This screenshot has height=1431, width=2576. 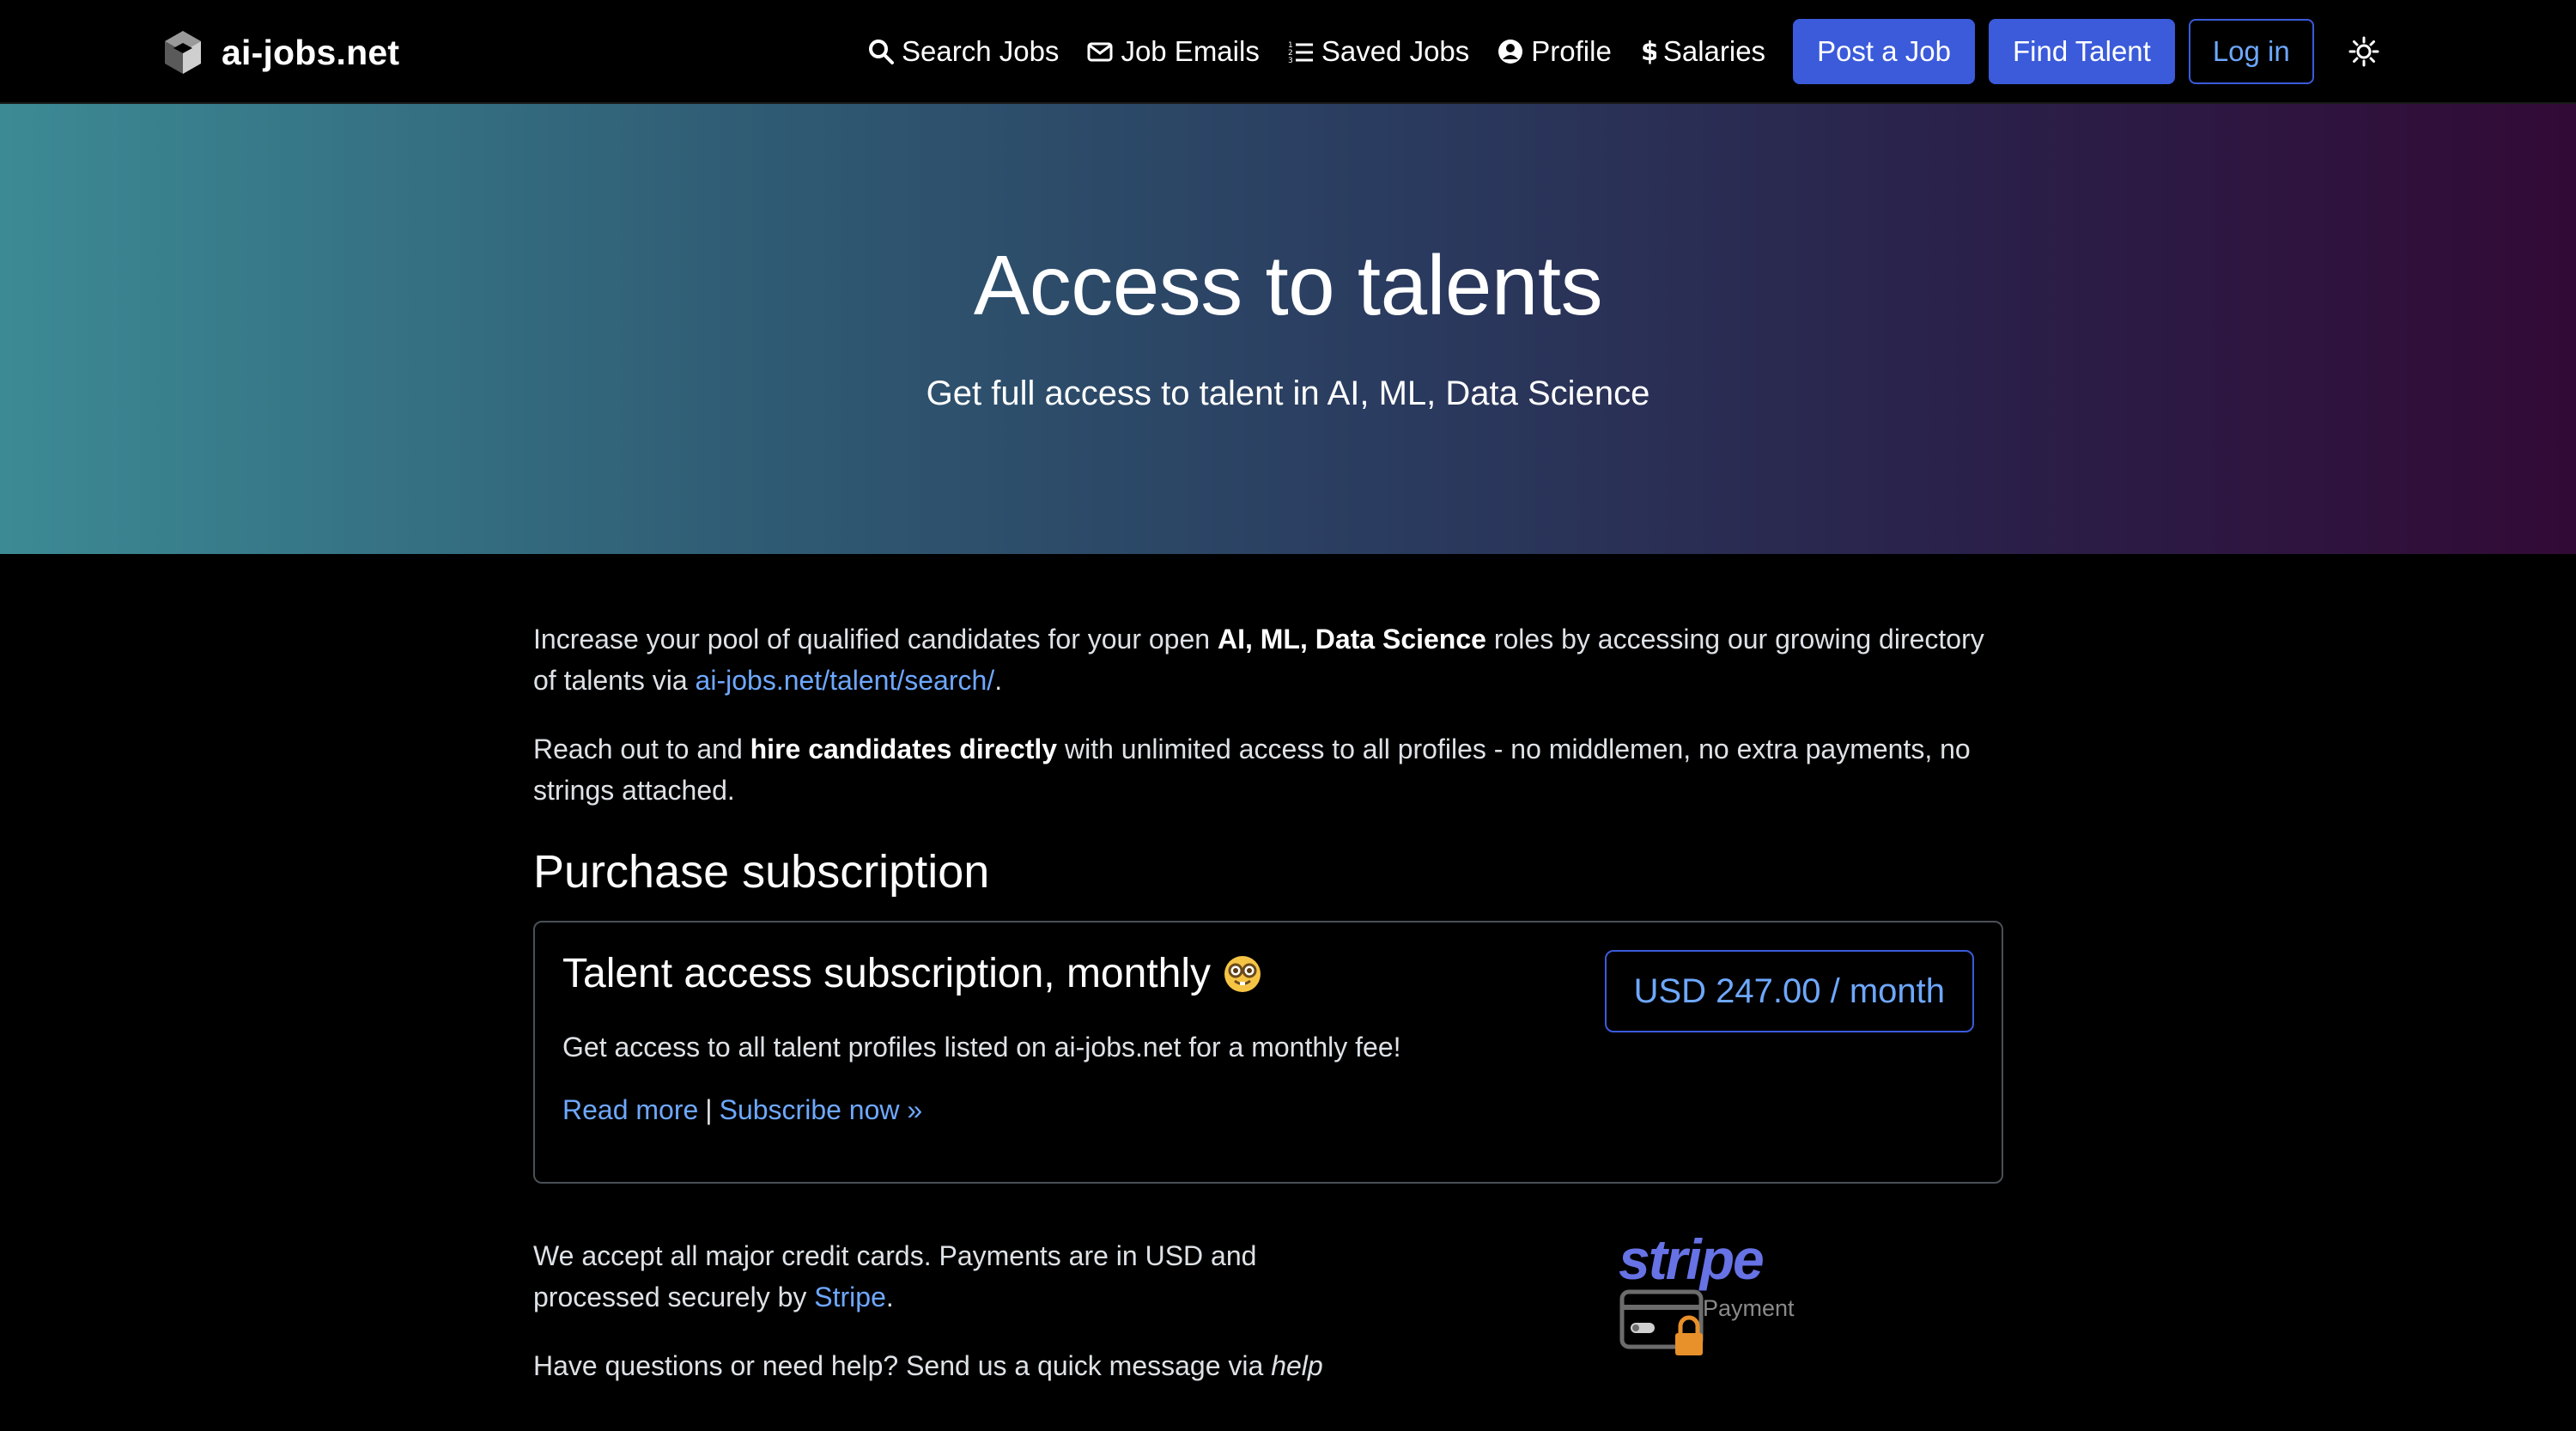 What do you see at coordinates (630, 1109) in the screenshot?
I see `read-more-link: Read more` at bounding box center [630, 1109].